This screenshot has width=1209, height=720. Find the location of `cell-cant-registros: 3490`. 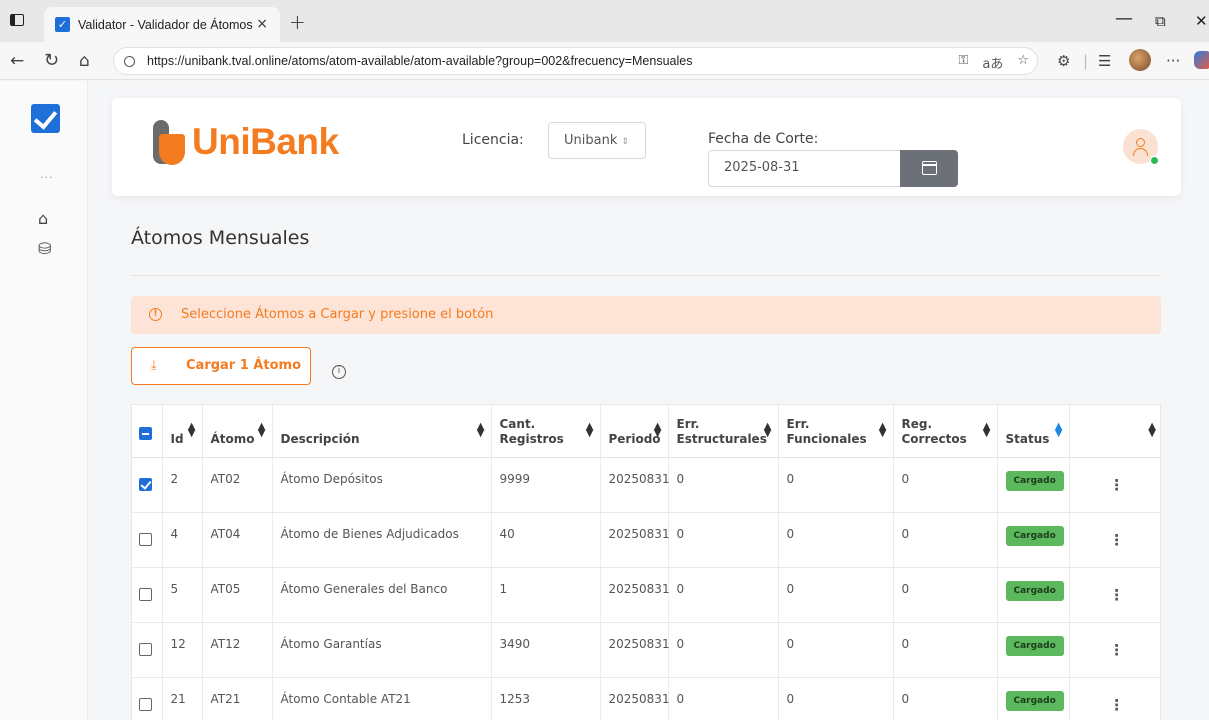

cell-cant-registros: 3490 is located at coordinates (546, 650).